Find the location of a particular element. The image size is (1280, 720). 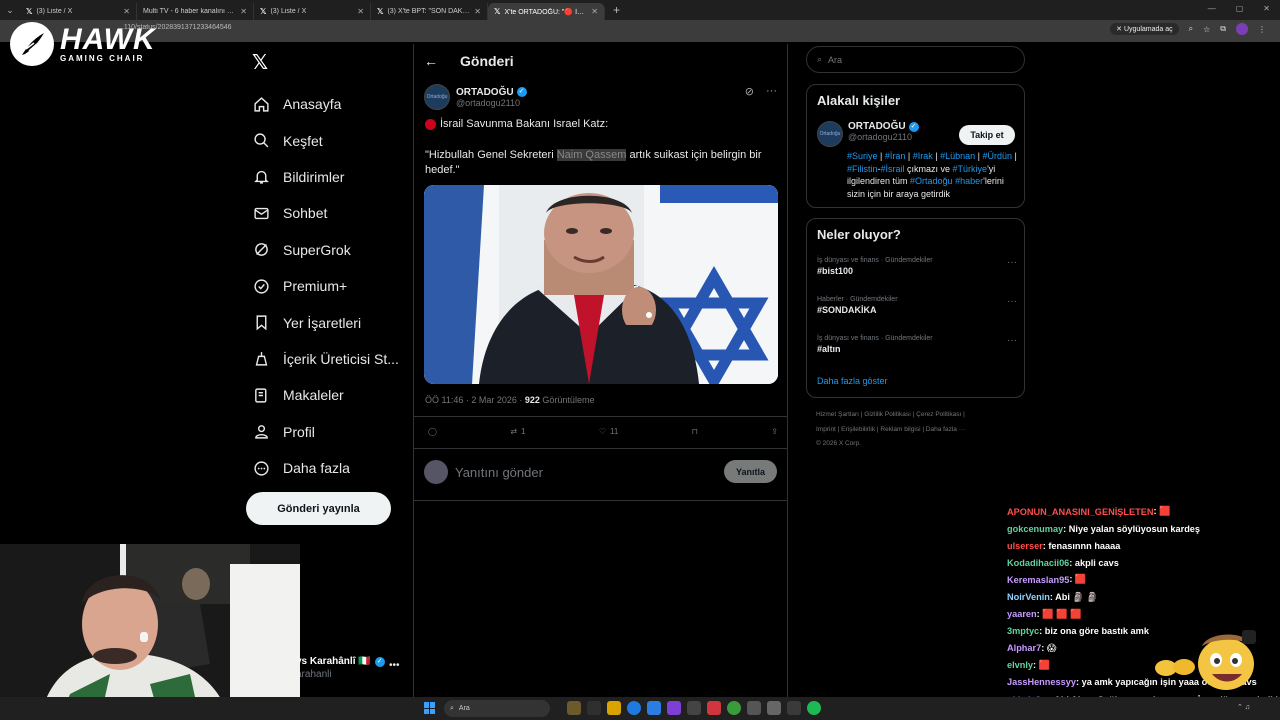

windows-start-icon is located at coordinates (430, 708).